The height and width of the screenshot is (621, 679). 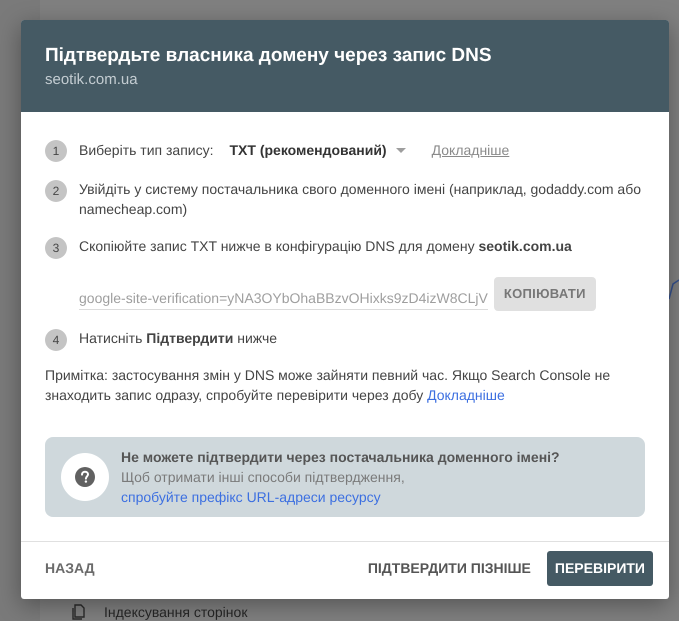 I want to click on chart-line-drawing, so click(x=674, y=289).